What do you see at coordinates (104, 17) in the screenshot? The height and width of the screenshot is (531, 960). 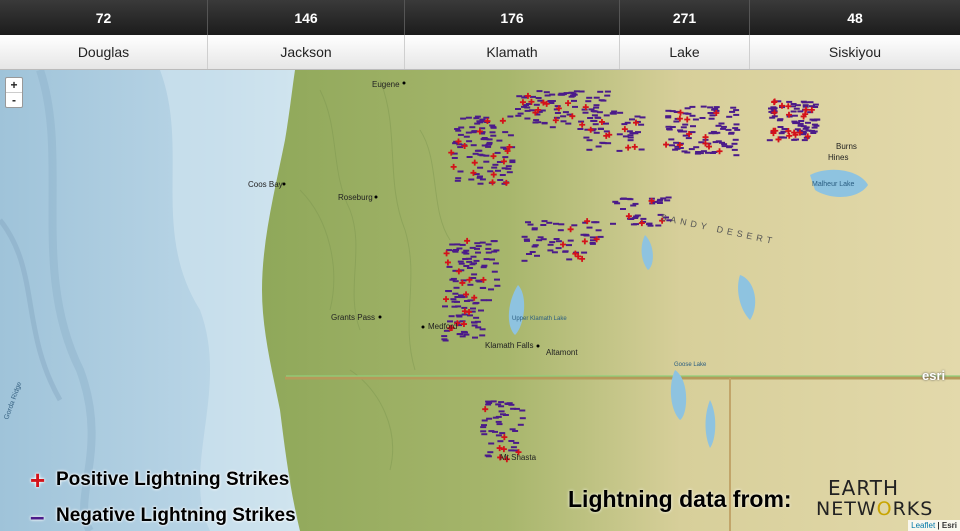 I see `count-douglas: 72` at bounding box center [104, 17].